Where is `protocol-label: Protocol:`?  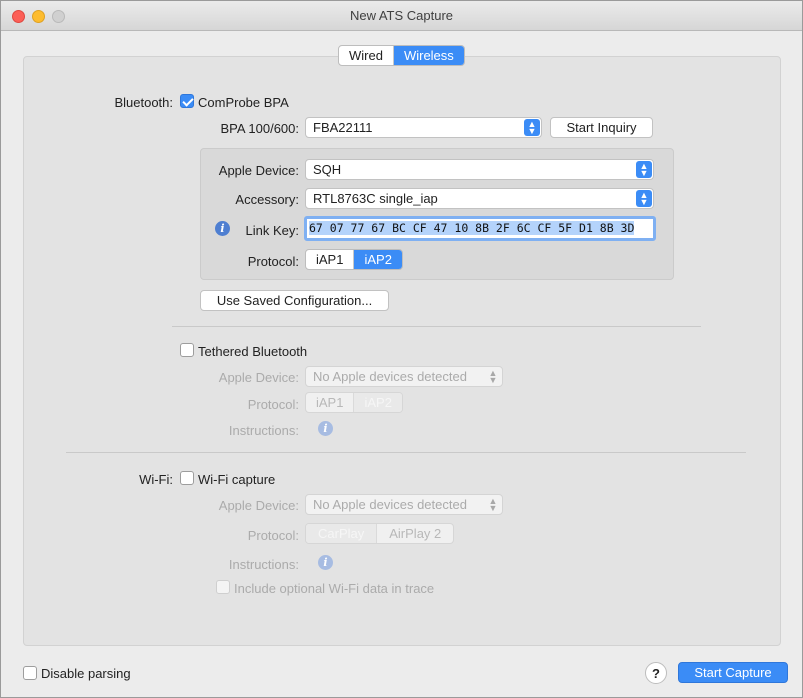
protocol-label: Protocol: is located at coordinates (273, 261).